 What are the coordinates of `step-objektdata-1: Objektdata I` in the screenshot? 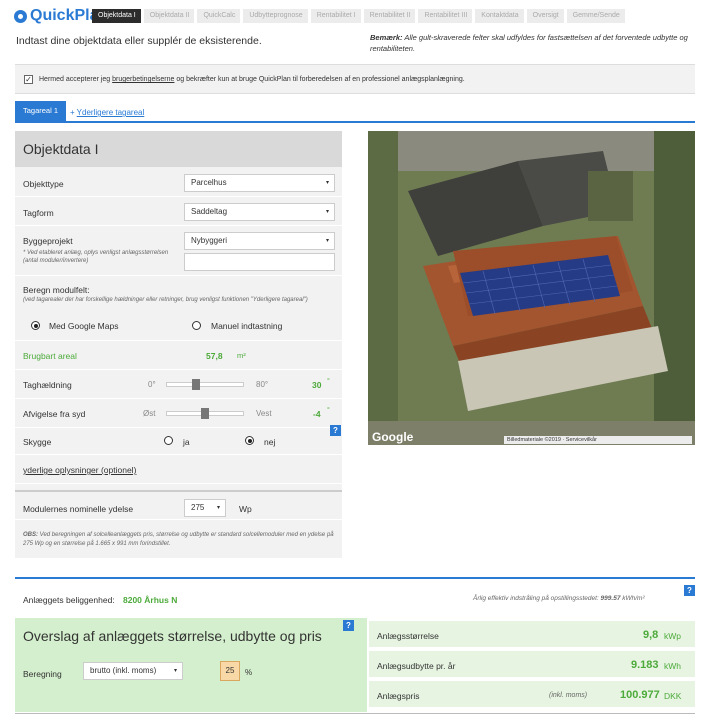 It's located at (116, 16).